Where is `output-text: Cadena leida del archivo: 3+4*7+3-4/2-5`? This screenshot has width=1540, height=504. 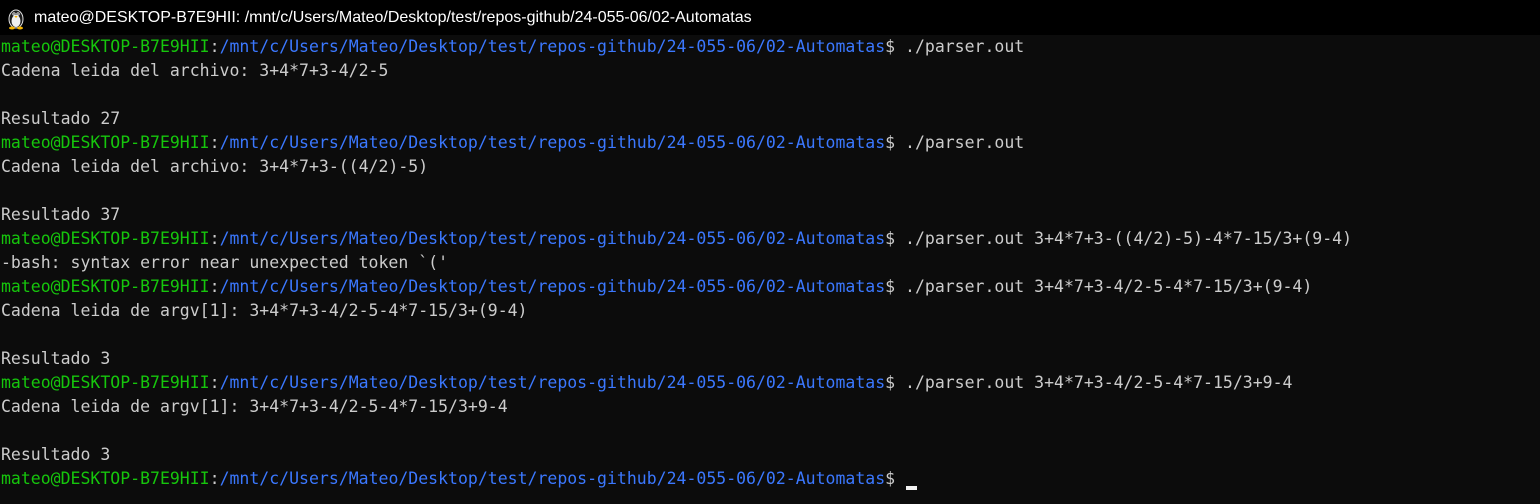
output-text: Cadena leida del archivo: 3+4*7+3-4/2-5 is located at coordinates (195, 70).